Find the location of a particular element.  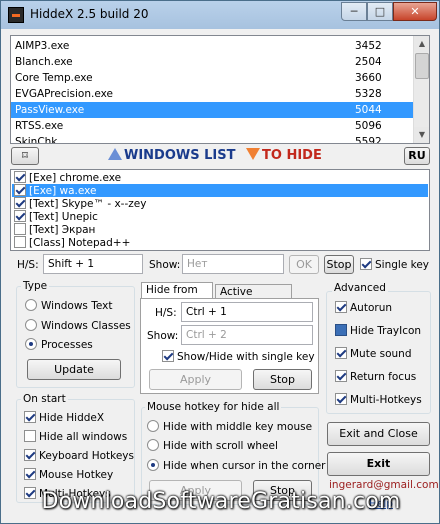

on-start-hide-hiddex: Hide HiddeX is located at coordinates (64, 417).